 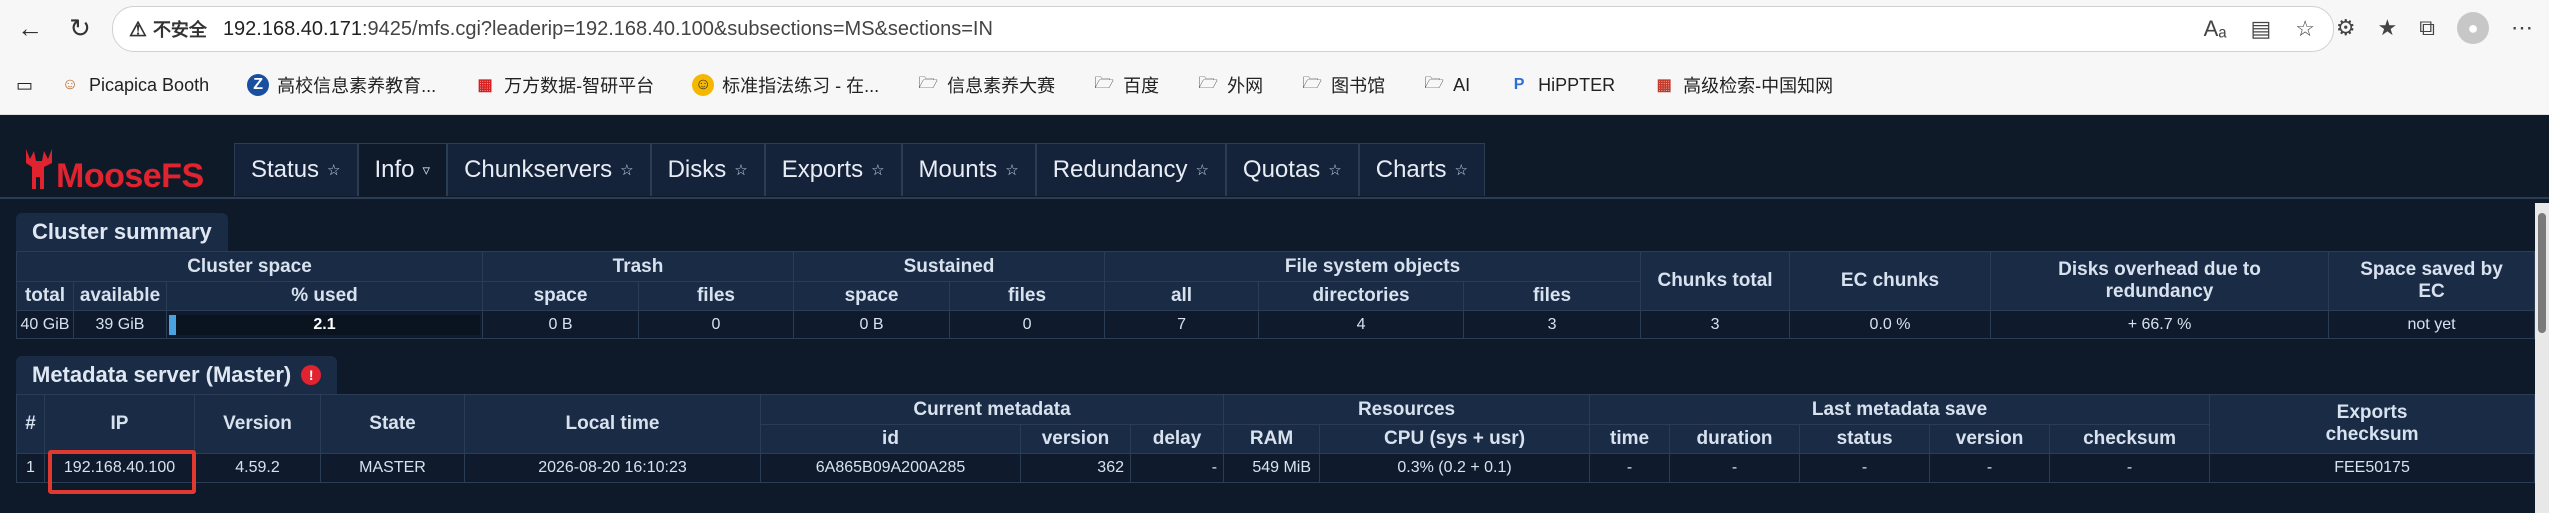 I want to click on bookmark-item: P HiPPTER, so click(x=1561, y=85).